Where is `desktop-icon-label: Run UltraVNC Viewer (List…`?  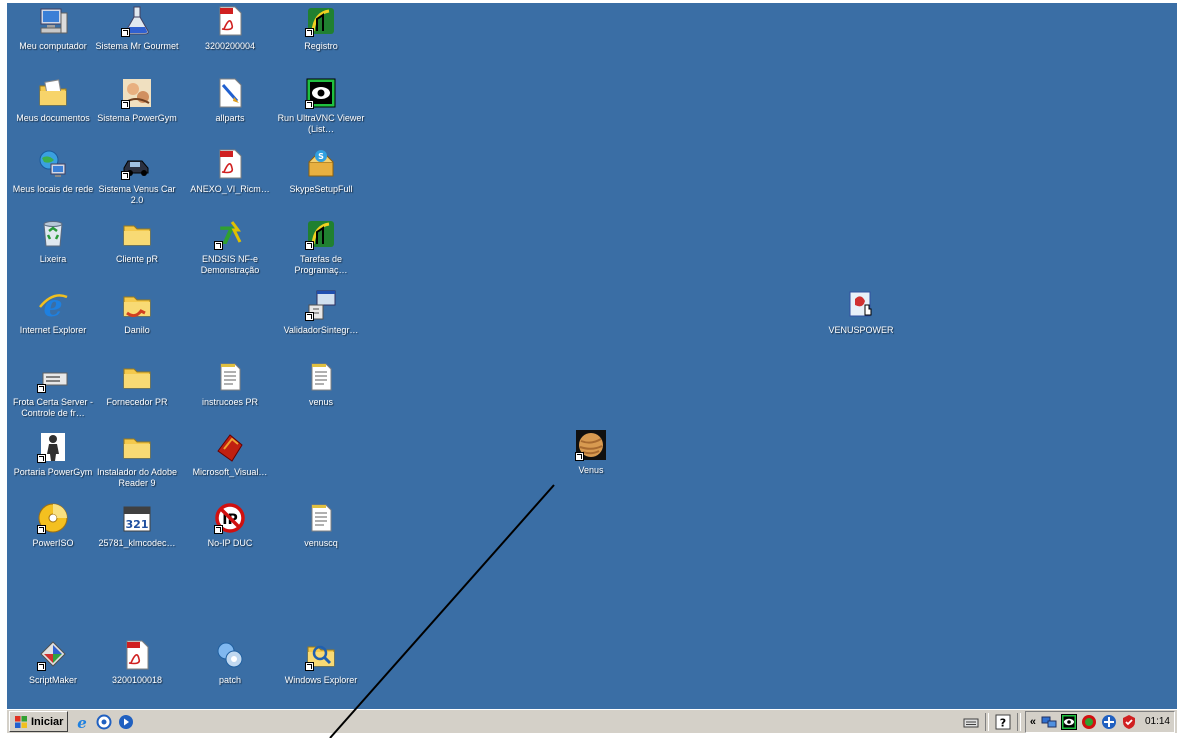
desktop-icon-label: Run UltraVNC Viewer (List… is located at coordinates (321, 123).